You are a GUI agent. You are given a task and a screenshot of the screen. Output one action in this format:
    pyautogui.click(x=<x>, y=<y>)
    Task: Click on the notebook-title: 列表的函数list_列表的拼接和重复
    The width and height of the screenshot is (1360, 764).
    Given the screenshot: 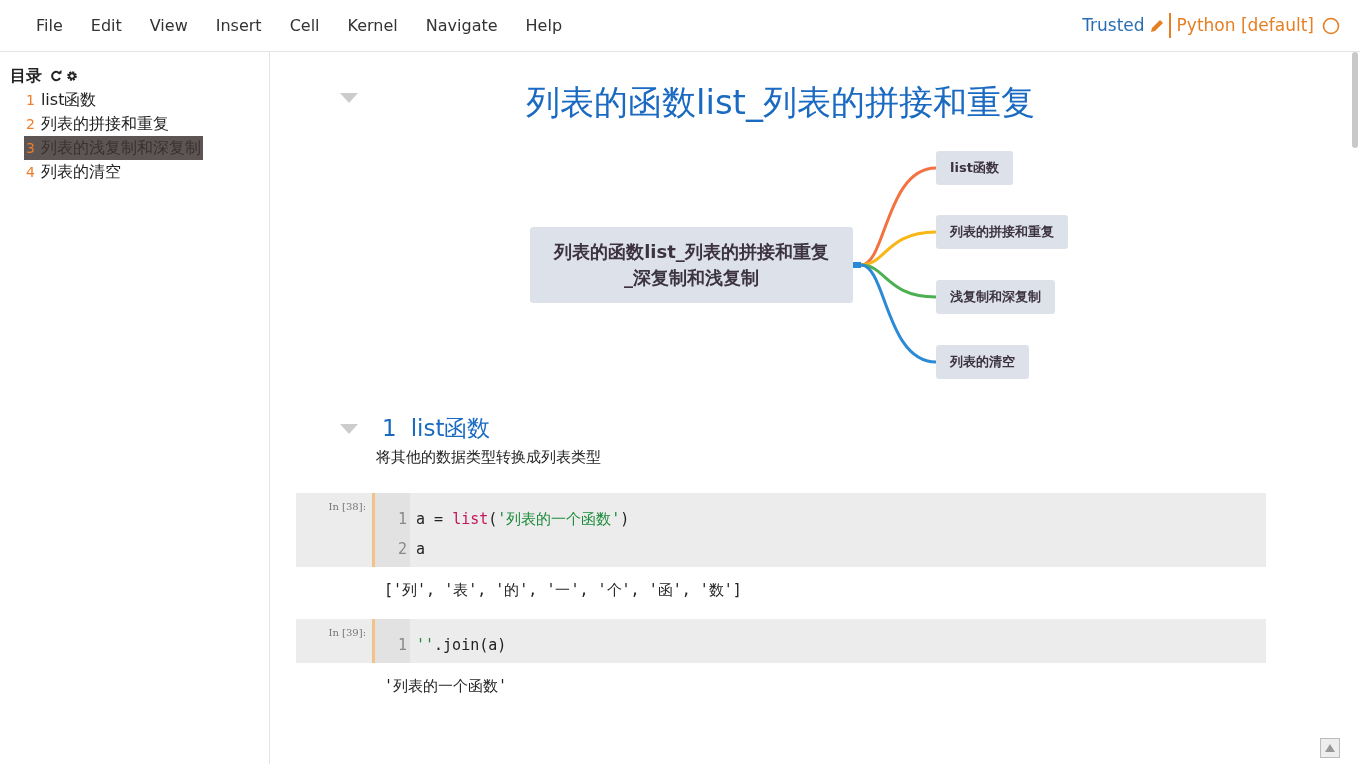 What is the action you would take?
    pyautogui.click(x=780, y=102)
    